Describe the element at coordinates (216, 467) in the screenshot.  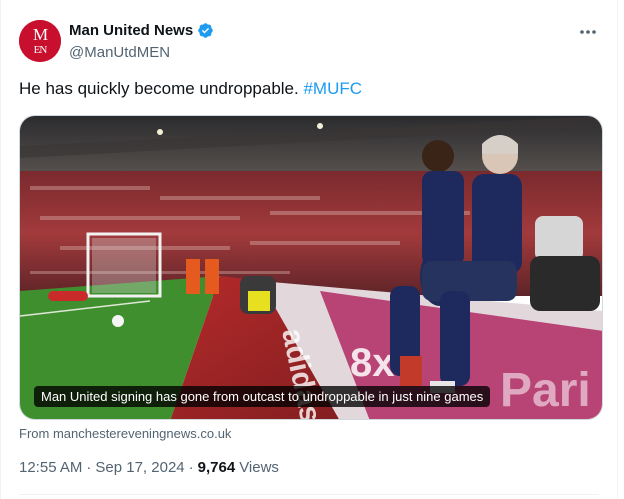
I see `views-count: 9,764` at that location.